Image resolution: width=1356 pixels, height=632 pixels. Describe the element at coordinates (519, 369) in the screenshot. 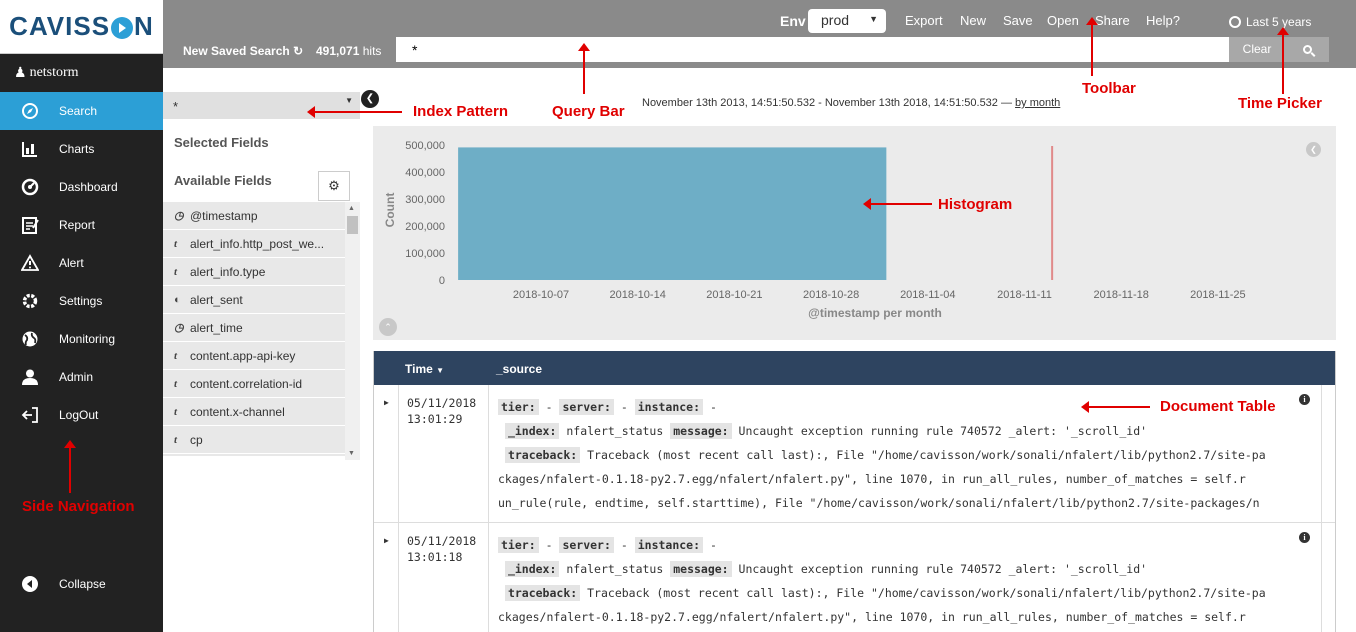

I see `source-column-header: _source` at that location.